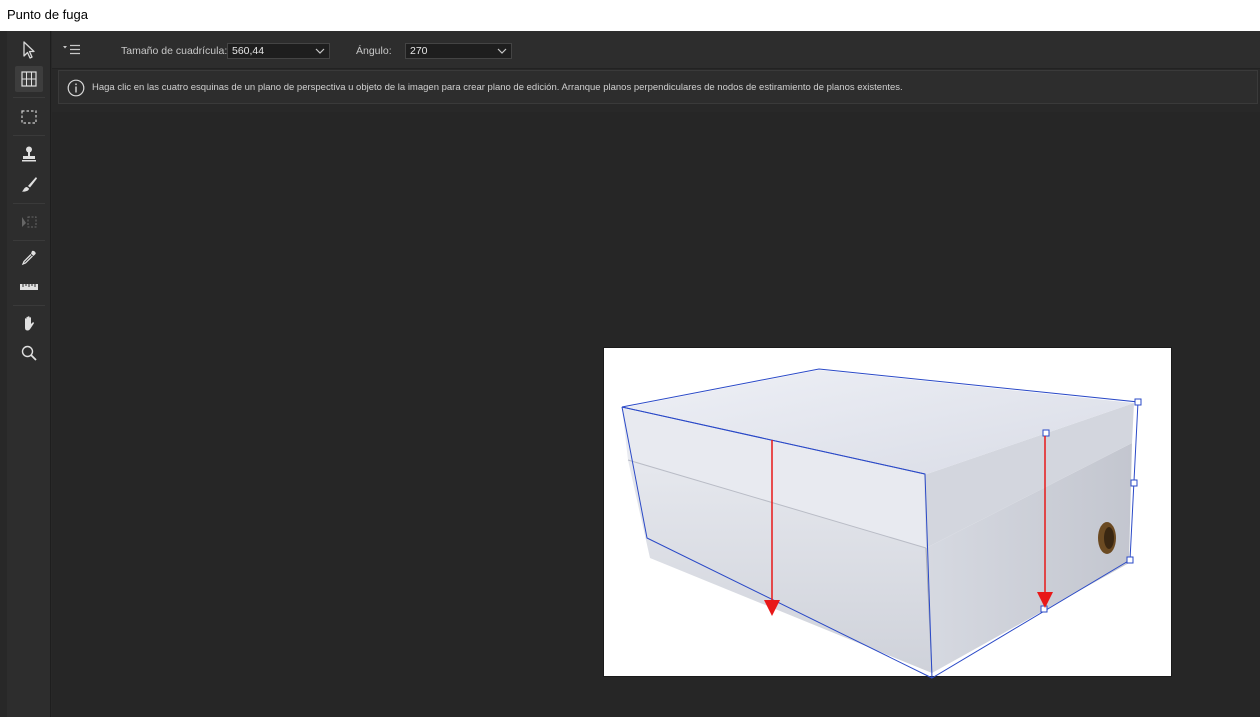  Describe the element at coordinates (72, 50) in the screenshot. I see `panel-menu-icon` at that location.